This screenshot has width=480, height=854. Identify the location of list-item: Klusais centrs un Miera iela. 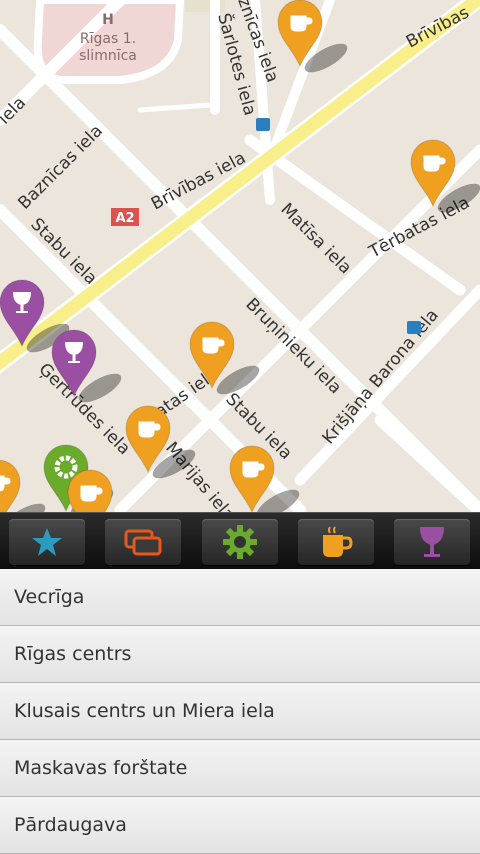
(240, 711).